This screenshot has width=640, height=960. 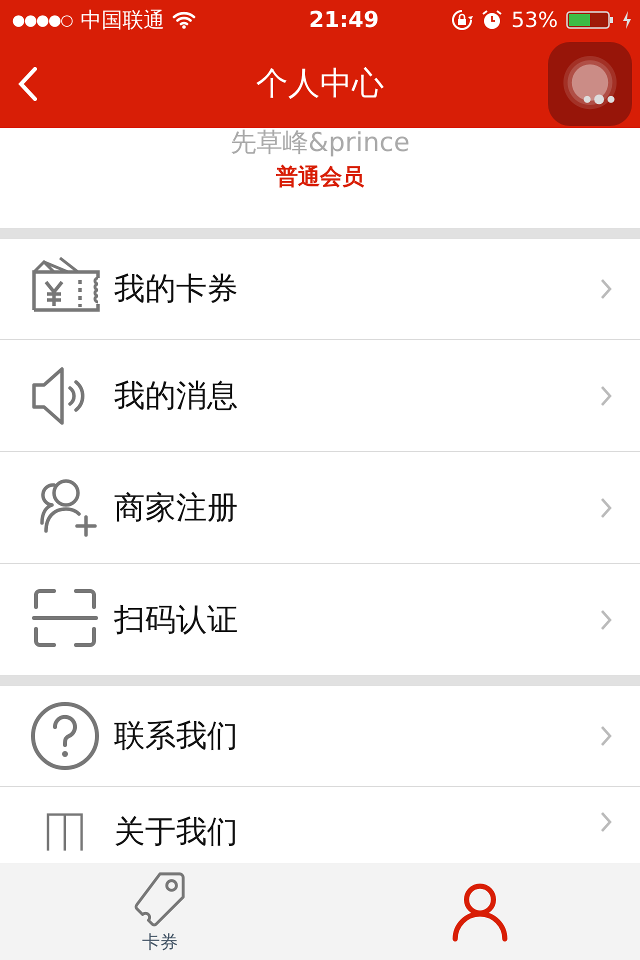 I want to click on menu-item: 关于我们, so click(x=320, y=819).